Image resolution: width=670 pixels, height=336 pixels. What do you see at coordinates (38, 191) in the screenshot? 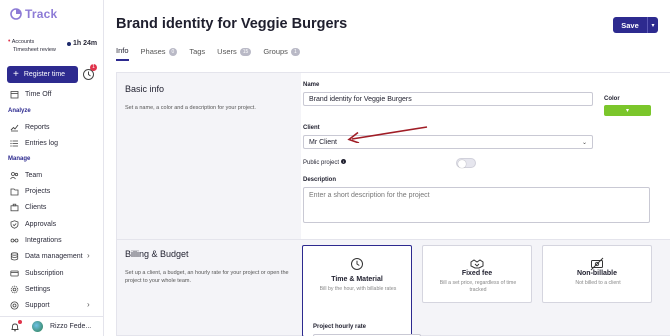
I see `sidebar-item-label: Projects` at bounding box center [38, 191].